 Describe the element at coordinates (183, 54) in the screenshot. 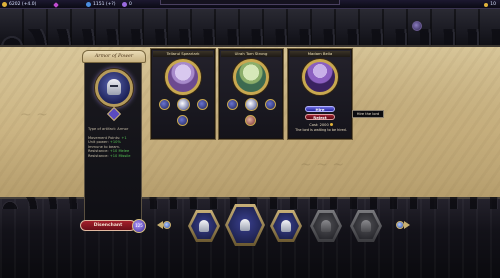

I see `lord-name: Tellarul Spearlark` at that location.